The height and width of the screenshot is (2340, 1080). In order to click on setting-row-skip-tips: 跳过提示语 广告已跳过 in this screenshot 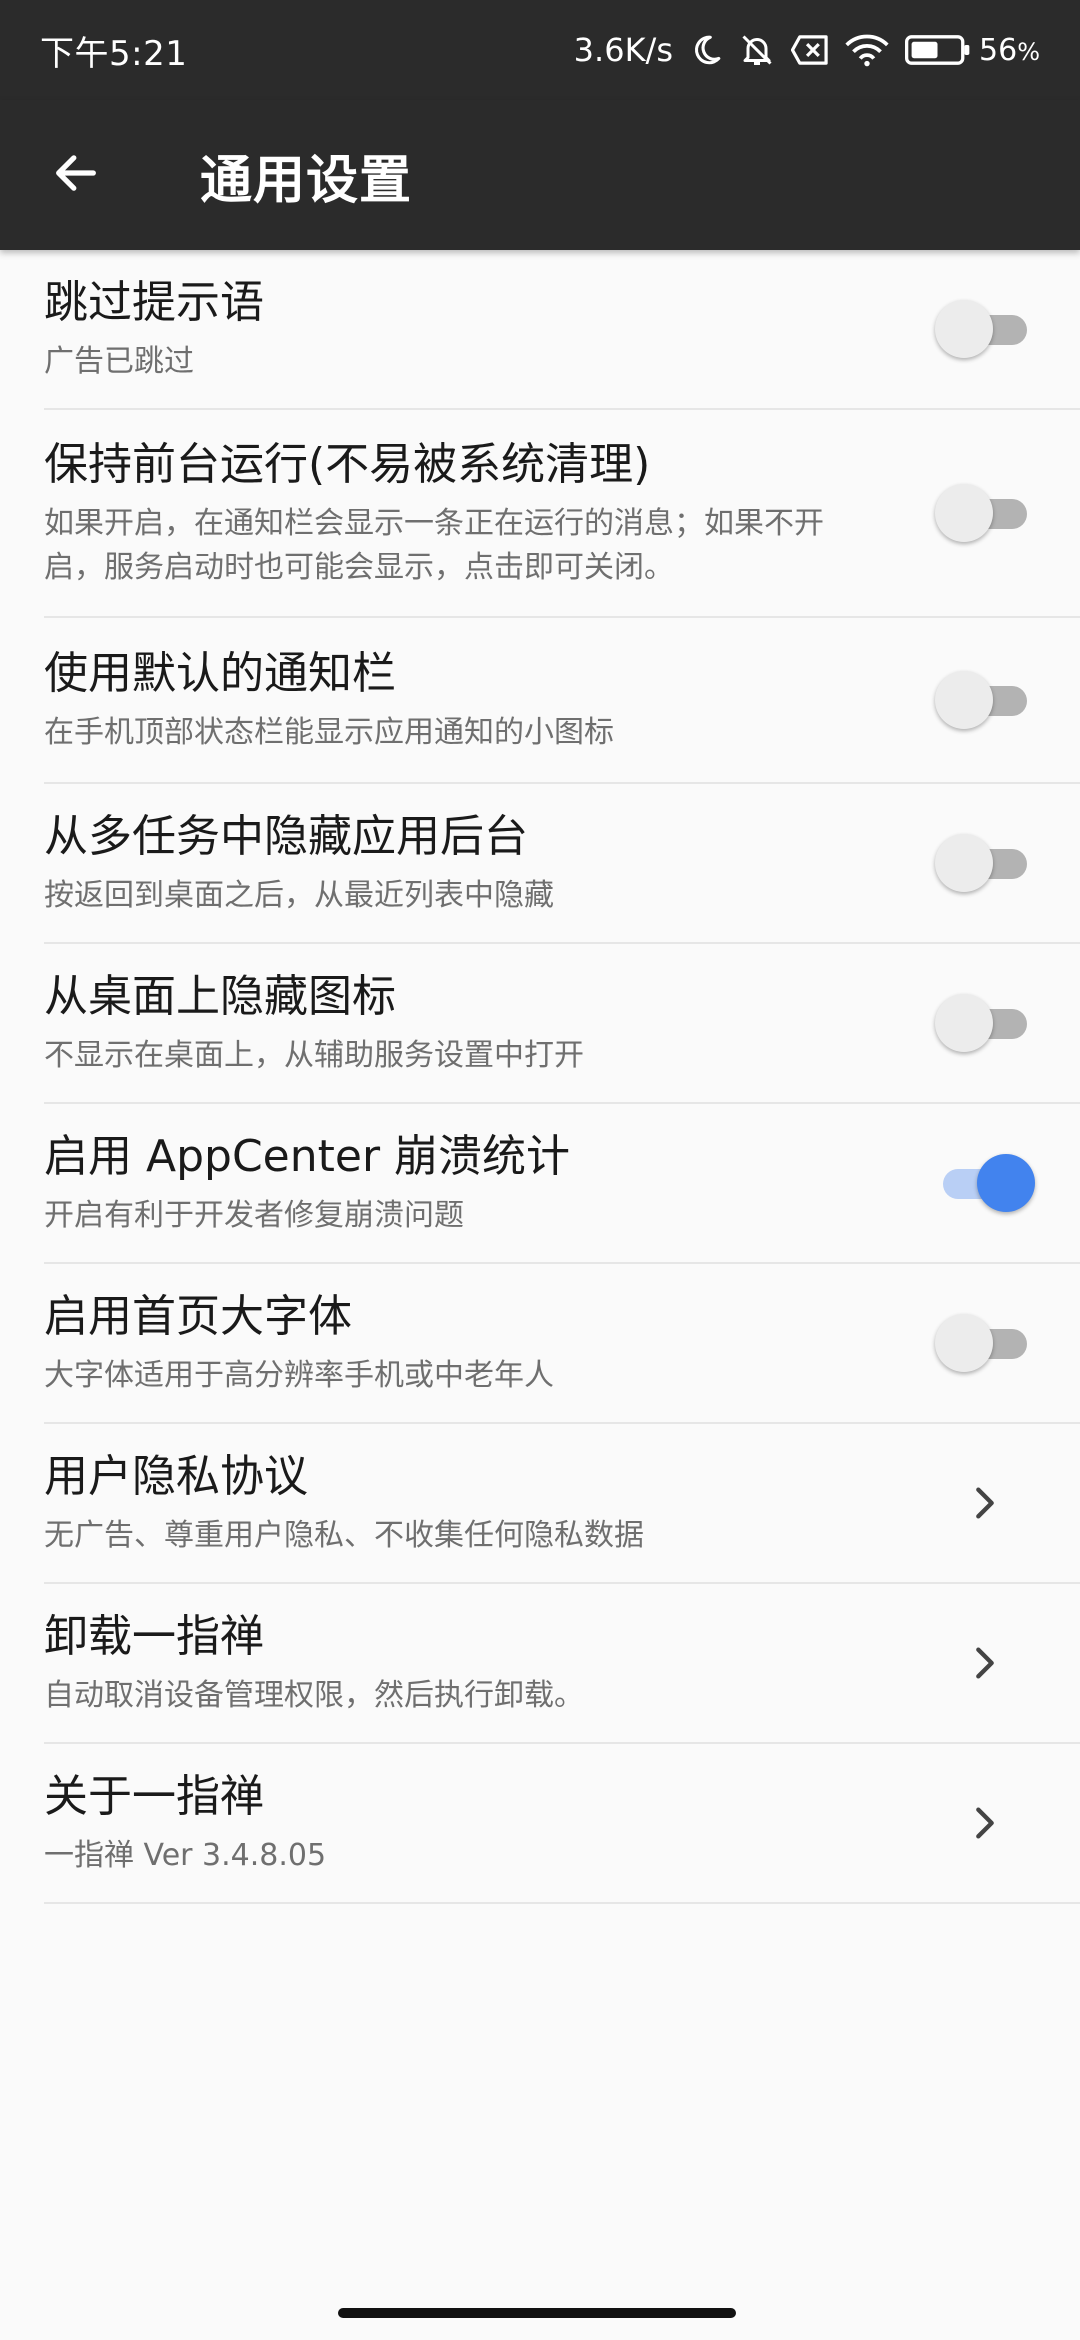, I will do `click(562, 330)`.